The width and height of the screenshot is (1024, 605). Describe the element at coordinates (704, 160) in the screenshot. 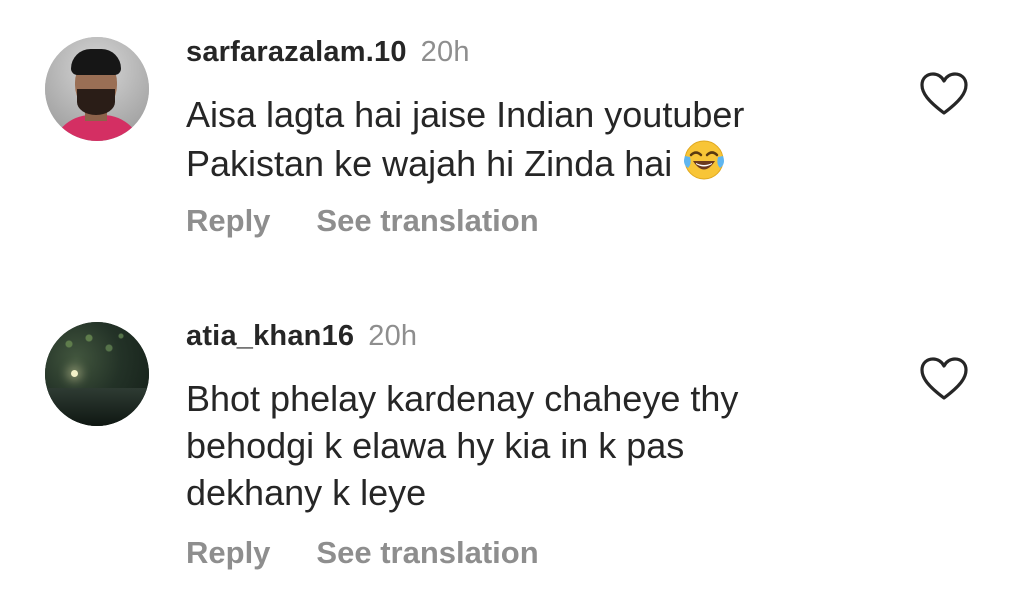

I see `face-with-tears-of-joy-icon` at that location.